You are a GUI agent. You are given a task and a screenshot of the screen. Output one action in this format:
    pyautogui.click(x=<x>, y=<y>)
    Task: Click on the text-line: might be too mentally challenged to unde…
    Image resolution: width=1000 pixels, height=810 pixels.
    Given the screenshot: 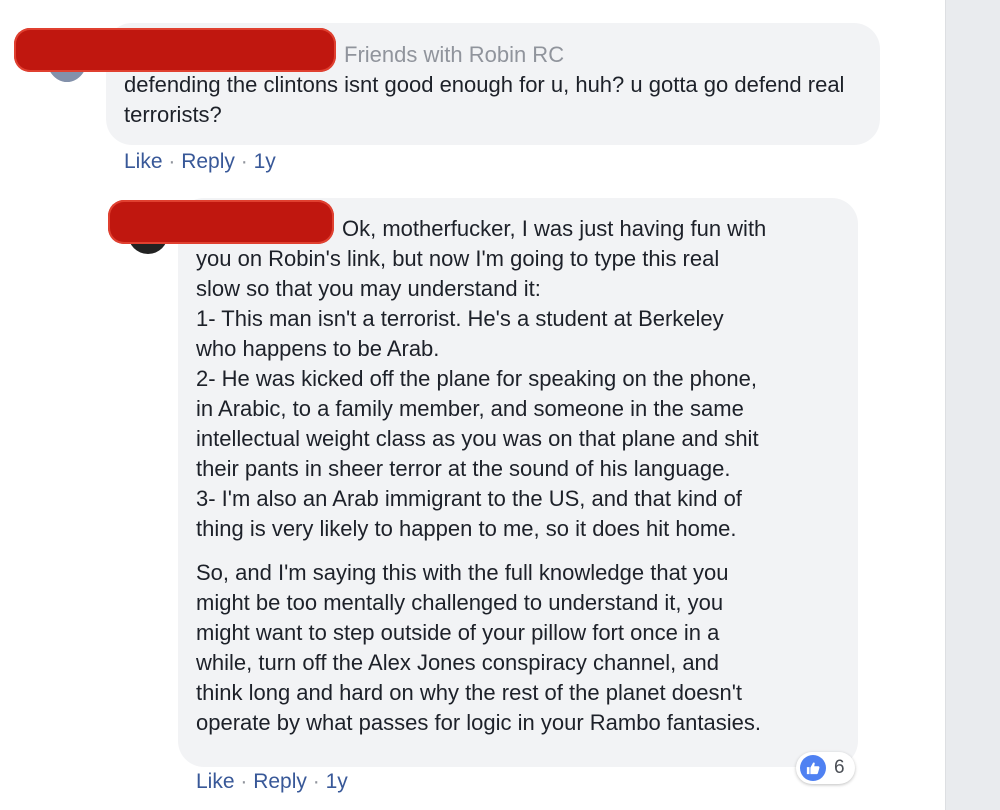 What is the action you would take?
    pyautogui.click(x=460, y=602)
    